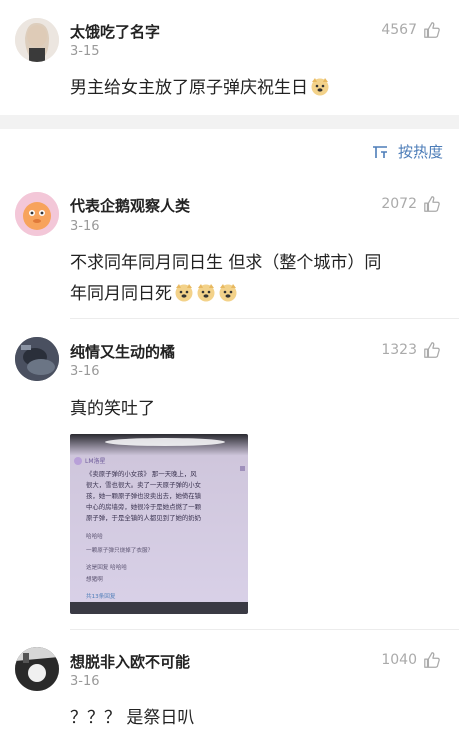 This screenshot has width=459, height=736. Describe the element at coordinates (399, 350) in the screenshot. I see `like-count: 1323` at that location.